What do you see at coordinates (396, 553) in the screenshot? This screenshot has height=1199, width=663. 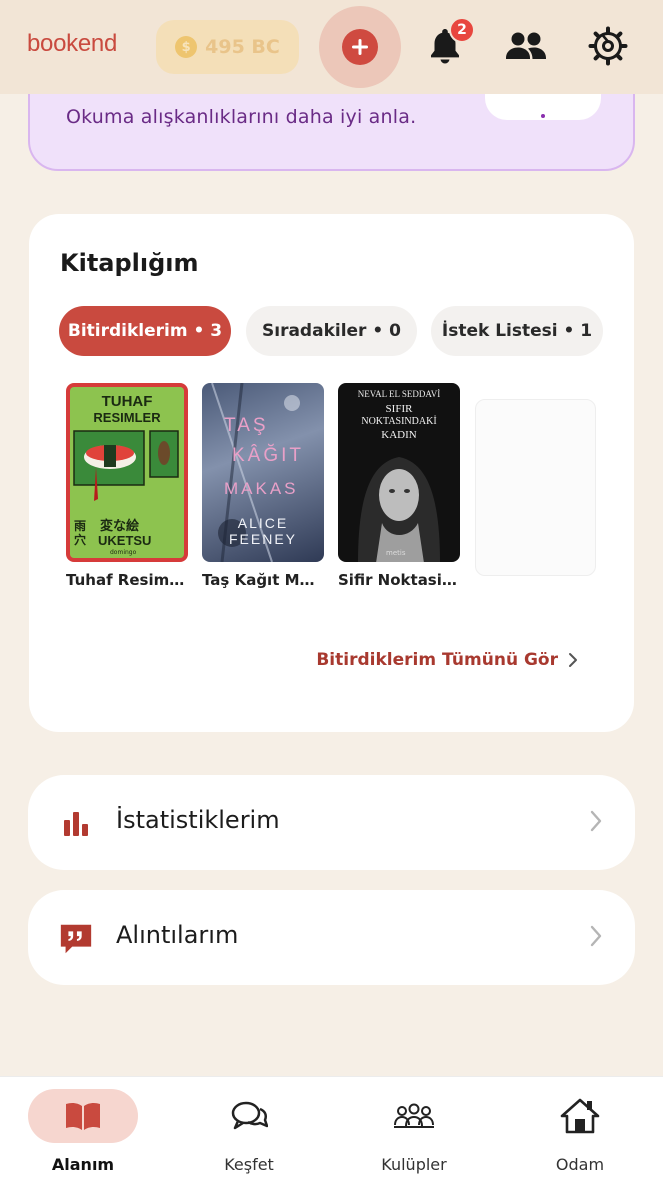 I see `cover-publisher: metis` at bounding box center [396, 553].